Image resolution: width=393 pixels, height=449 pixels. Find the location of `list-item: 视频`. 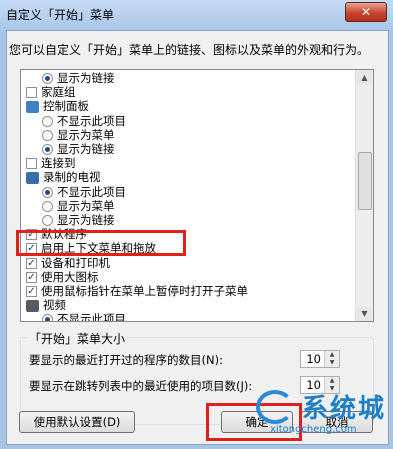

list-item: 视频 is located at coordinates (46, 305).